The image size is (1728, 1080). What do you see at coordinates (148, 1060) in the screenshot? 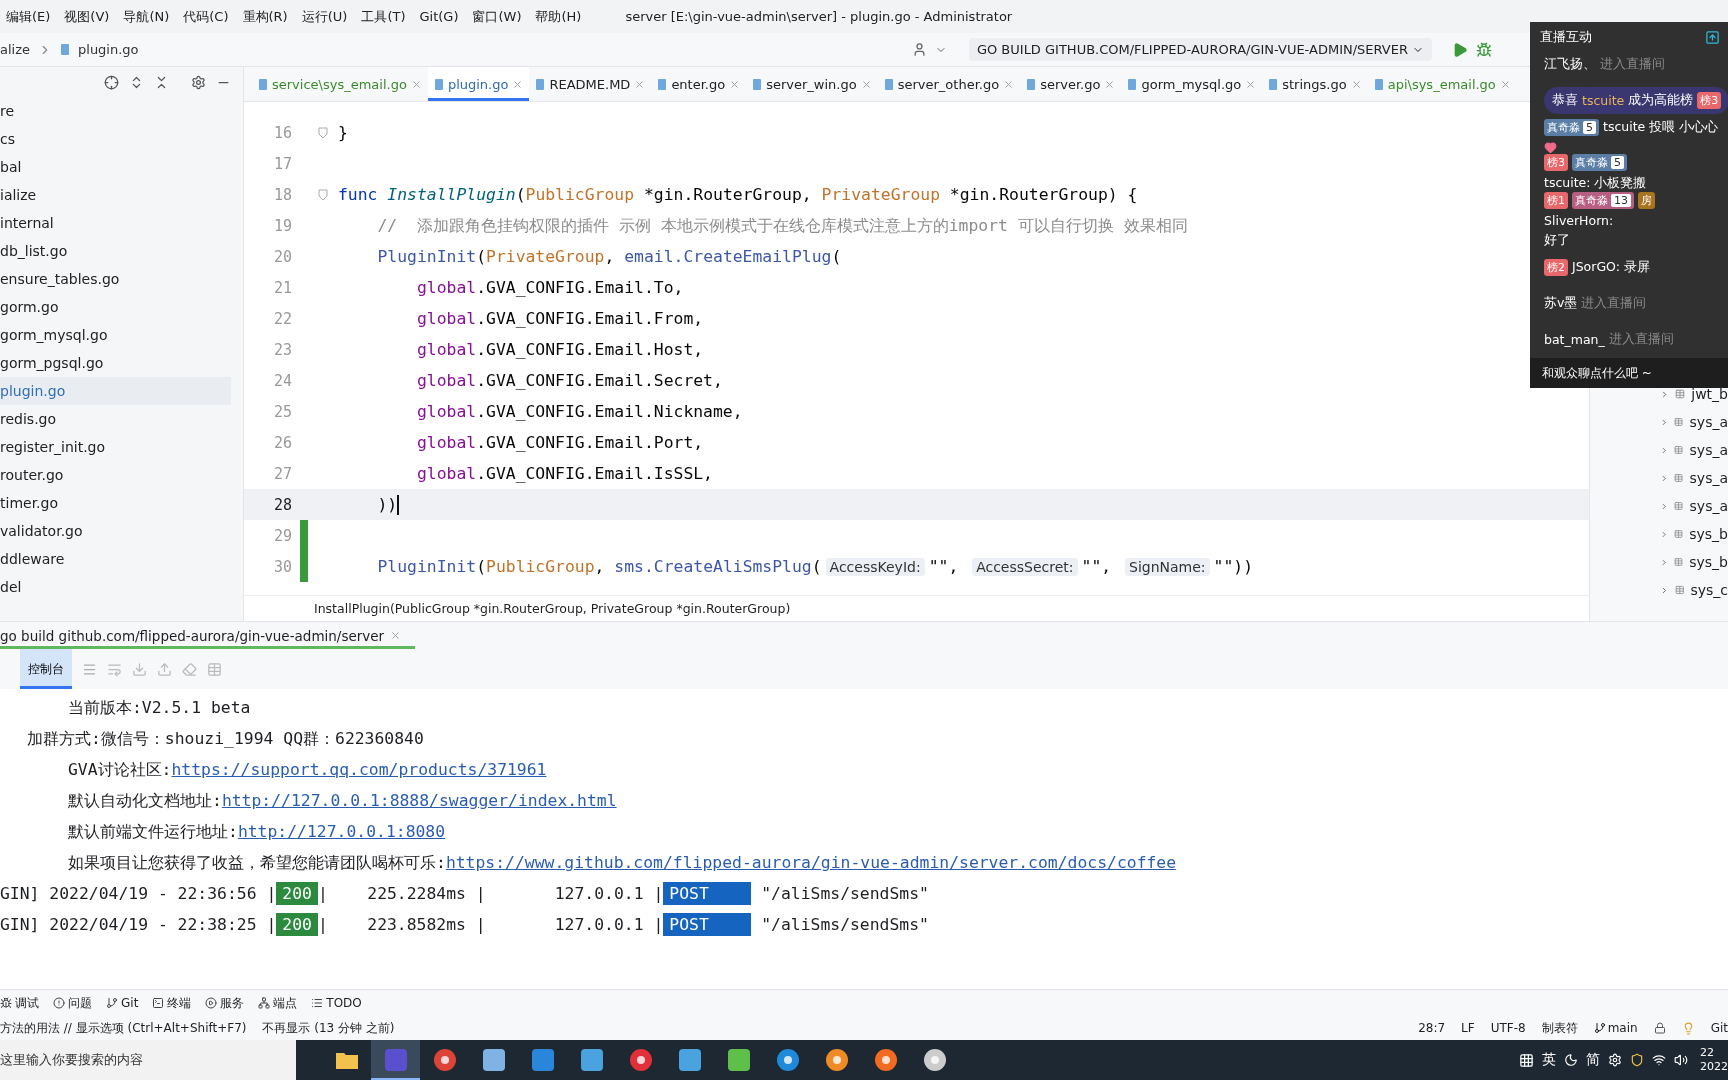
I see `search-field: 这里输入你要搜索的内容` at bounding box center [148, 1060].